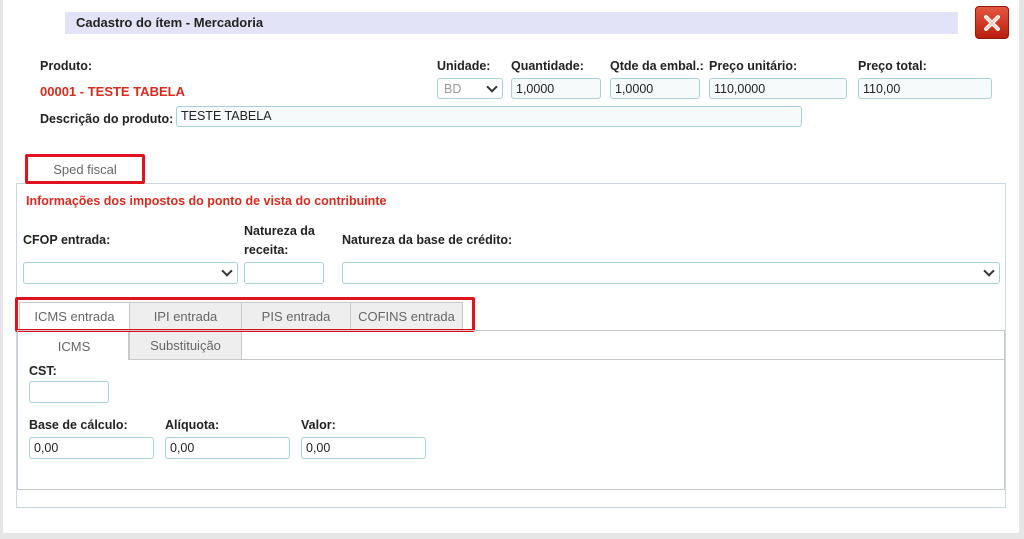  Describe the element at coordinates (91, 448) in the screenshot. I see `base-calculo-field: 0,00` at that location.